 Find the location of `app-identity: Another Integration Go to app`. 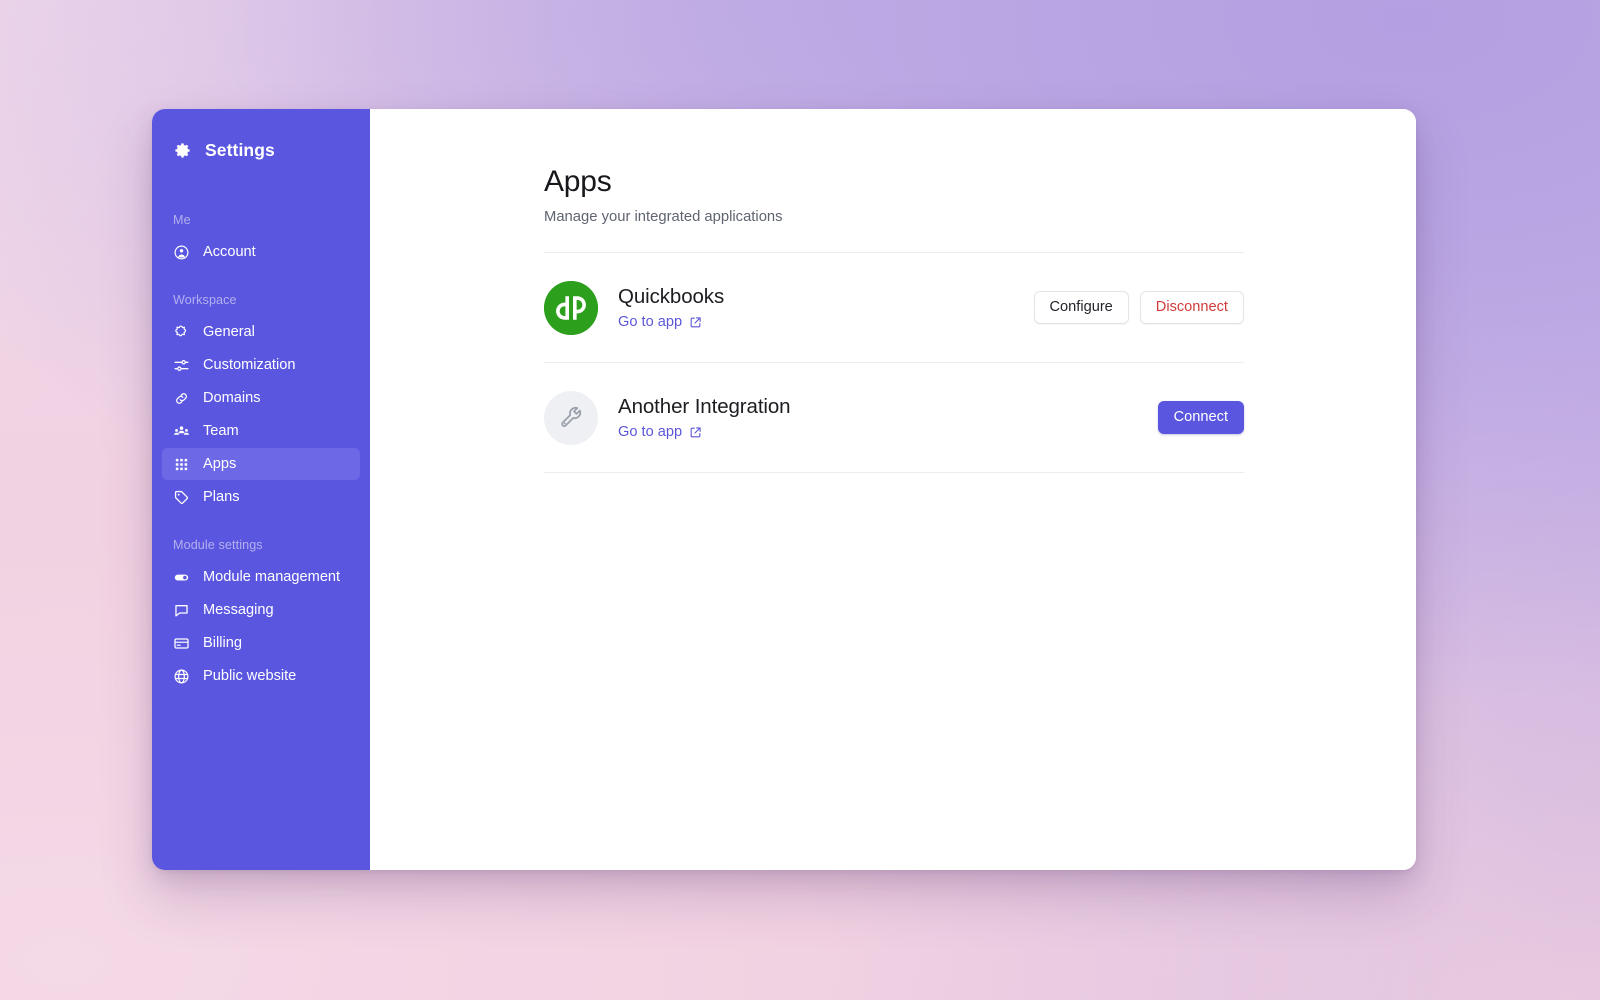

app-identity: Another Integration Go to app is located at coordinates (851, 417).